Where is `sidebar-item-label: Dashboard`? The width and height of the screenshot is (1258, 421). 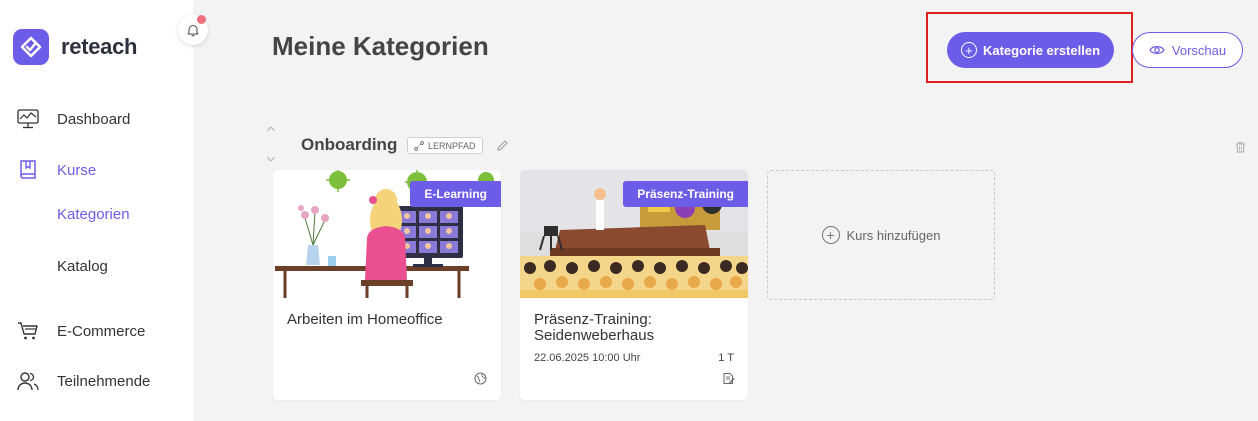
sidebar-item-label: Dashboard is located at coordinates (94, 119).